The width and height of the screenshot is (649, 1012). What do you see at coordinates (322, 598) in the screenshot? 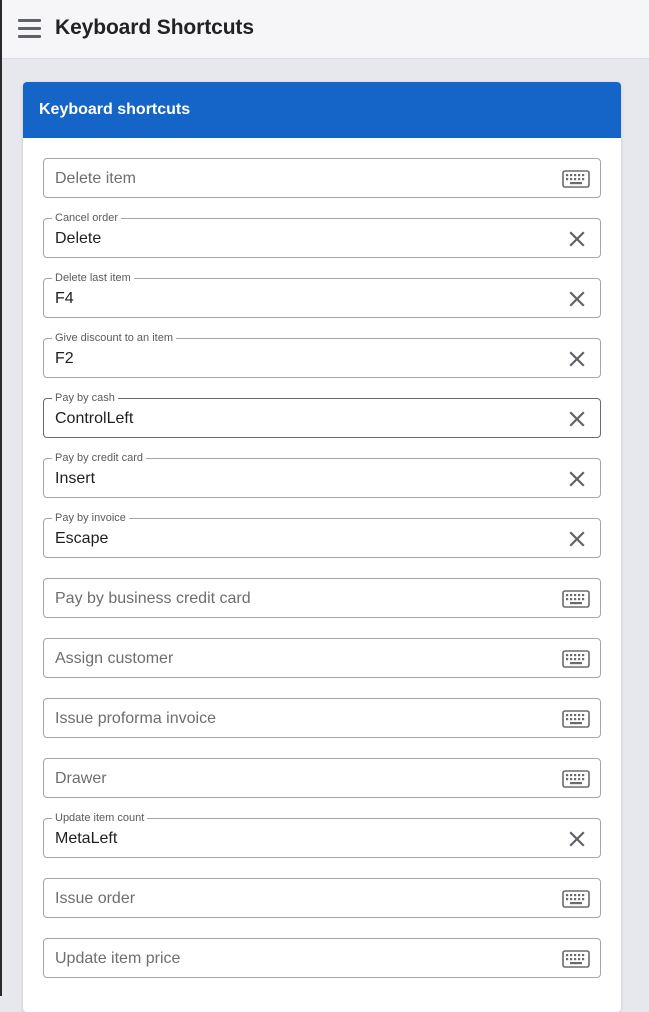
I see `shortcut-field-pay-by-business-credit-card: Pay by business credit card` at bounding box center [322, 598].